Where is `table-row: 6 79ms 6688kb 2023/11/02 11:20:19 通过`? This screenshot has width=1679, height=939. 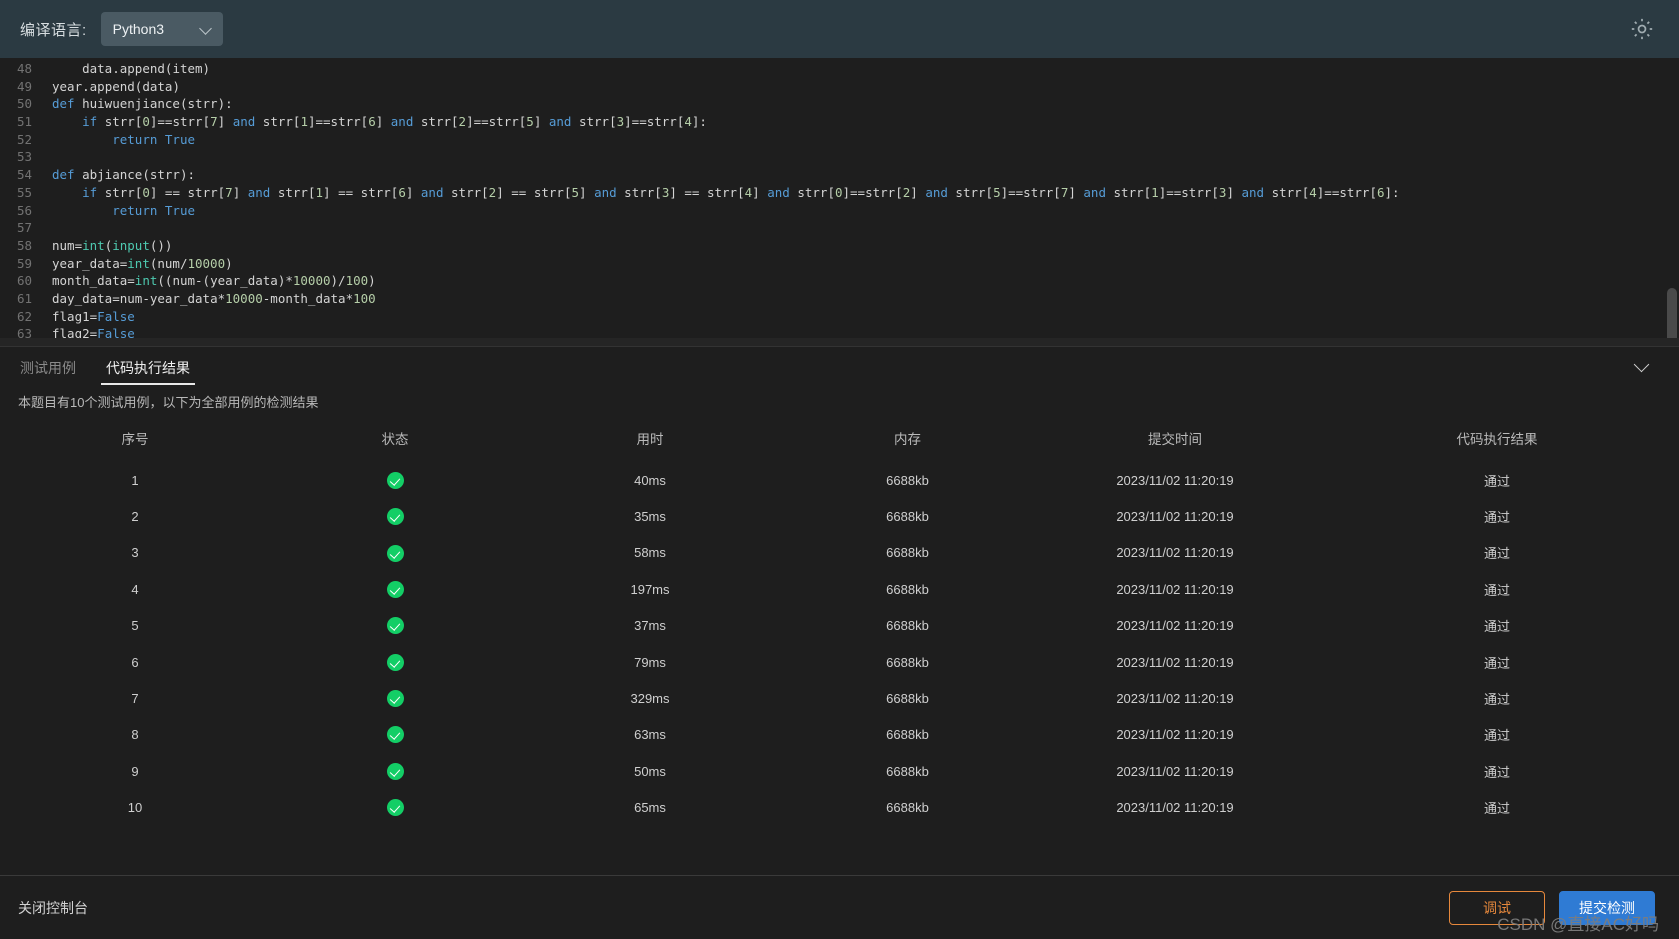 table-row: 6 79ms 6688kb 2023/11/02 11:20:19 通过 is located at coordinates (839, 662).